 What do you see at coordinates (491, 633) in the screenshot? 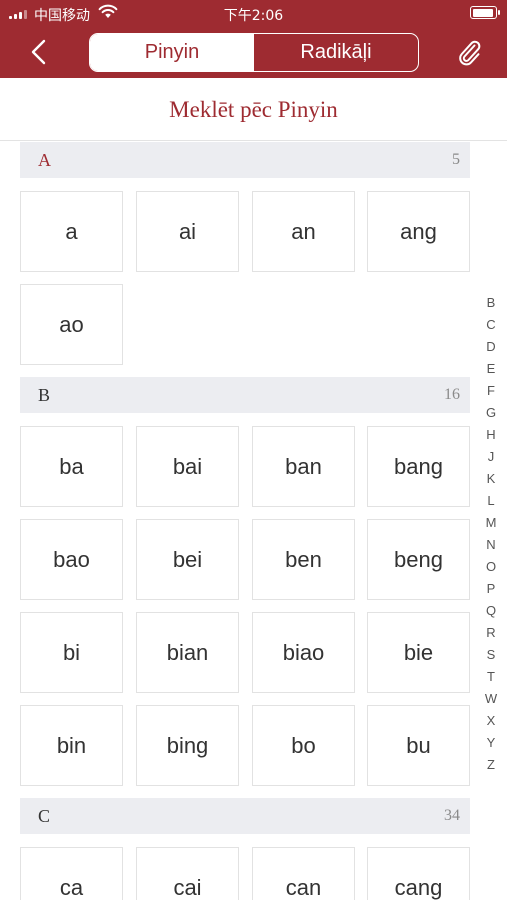
I see `index-letter: R` at bounding box center [491, 633].